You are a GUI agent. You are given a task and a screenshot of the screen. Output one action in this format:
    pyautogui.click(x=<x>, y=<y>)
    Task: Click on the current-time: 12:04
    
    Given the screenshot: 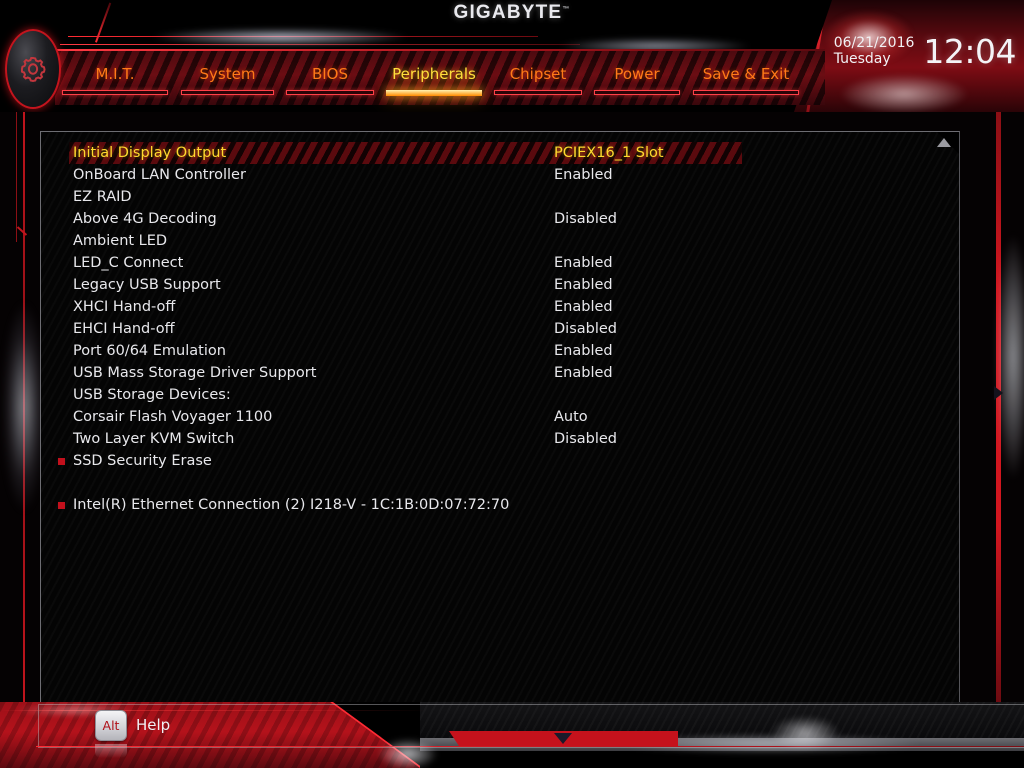 What is the action you would take?
    pyautogui.click(x=969, y=51)
    